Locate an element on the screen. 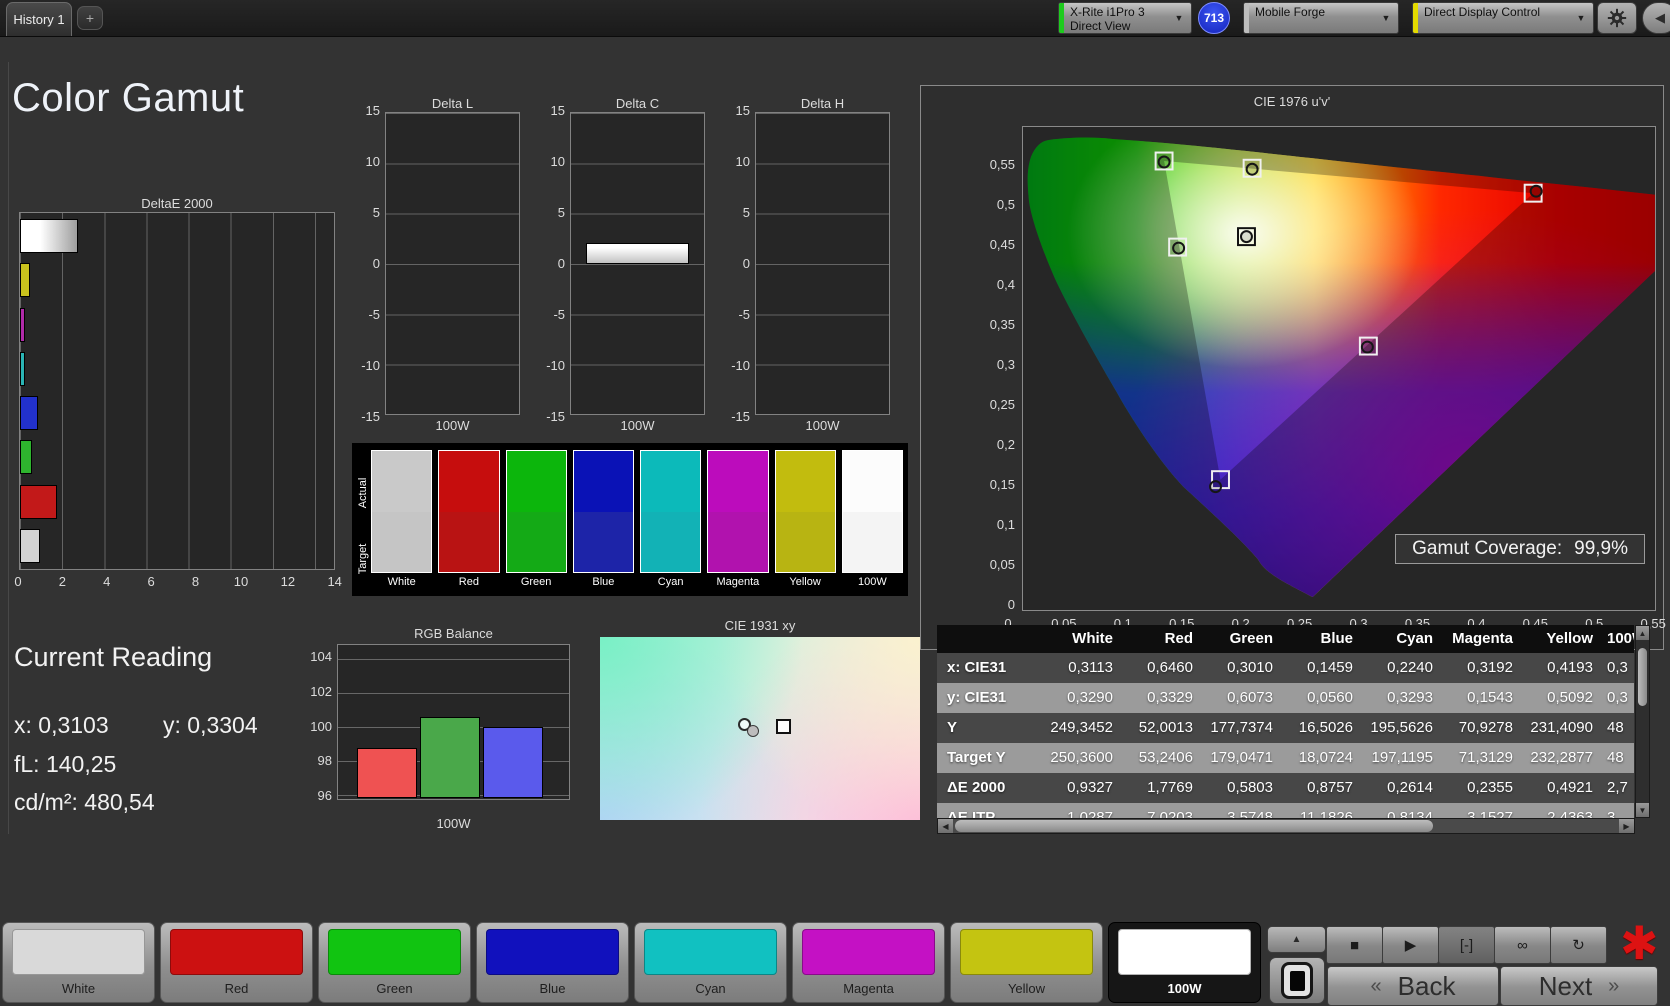 The height and width of the screenshot is (1006, 1670). axis-tick: 0,4 is located at coordinates (1005, 284).